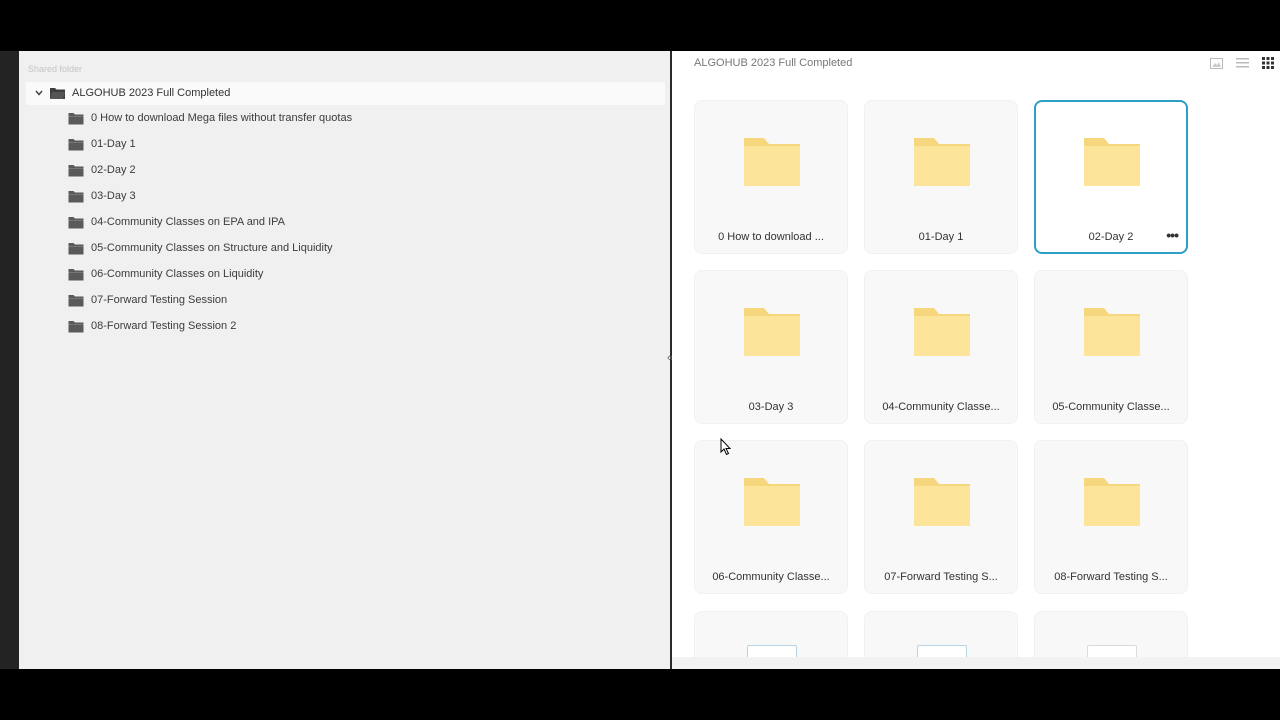 The height and width of the screenshot is (720, 1280). I want to click on tree-item-label: 06-Community Classes on Liquidity, so click(177, 274).